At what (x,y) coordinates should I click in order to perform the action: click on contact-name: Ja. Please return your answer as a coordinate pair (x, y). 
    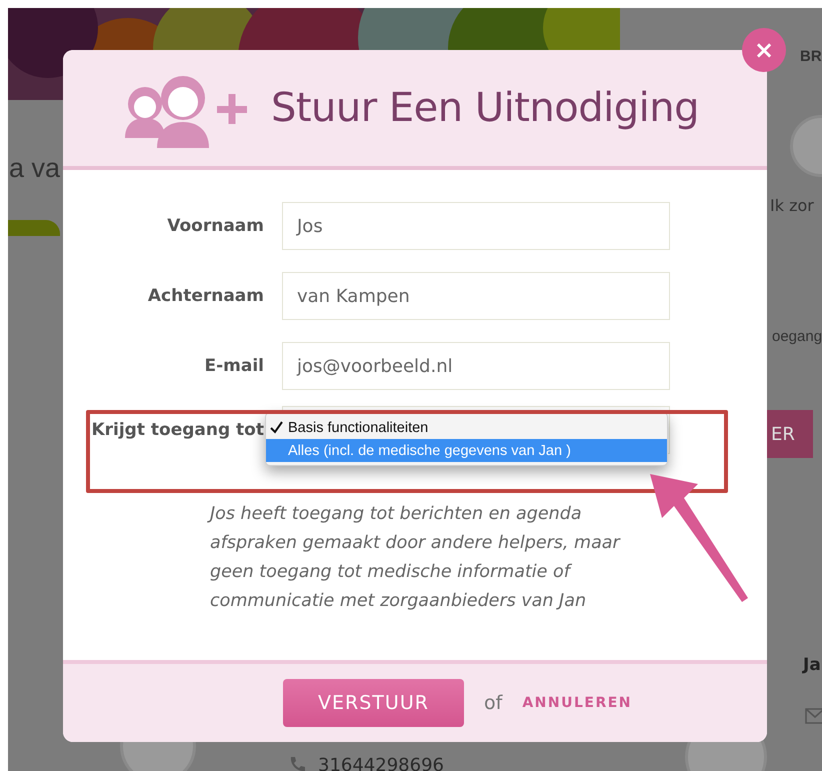
    Looking at the image, I should click on (812, 665).